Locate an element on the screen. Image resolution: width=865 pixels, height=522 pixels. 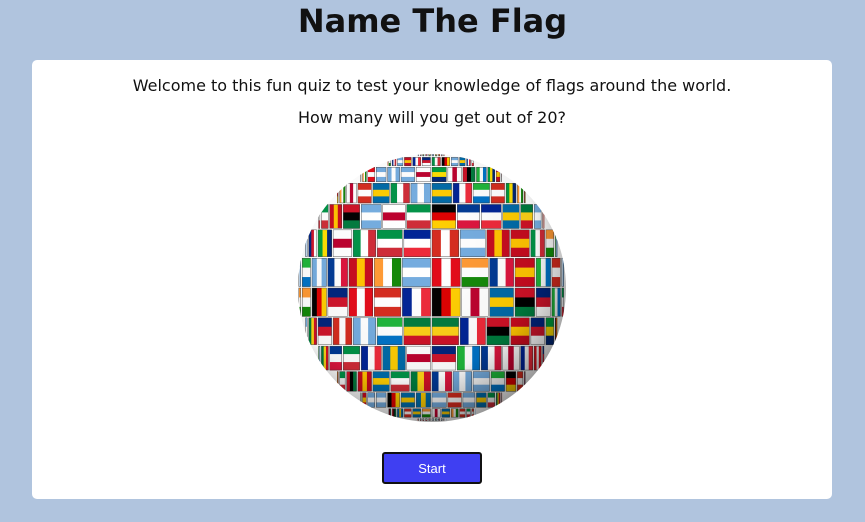
start-button: Start is located at coordinates (432, 468).